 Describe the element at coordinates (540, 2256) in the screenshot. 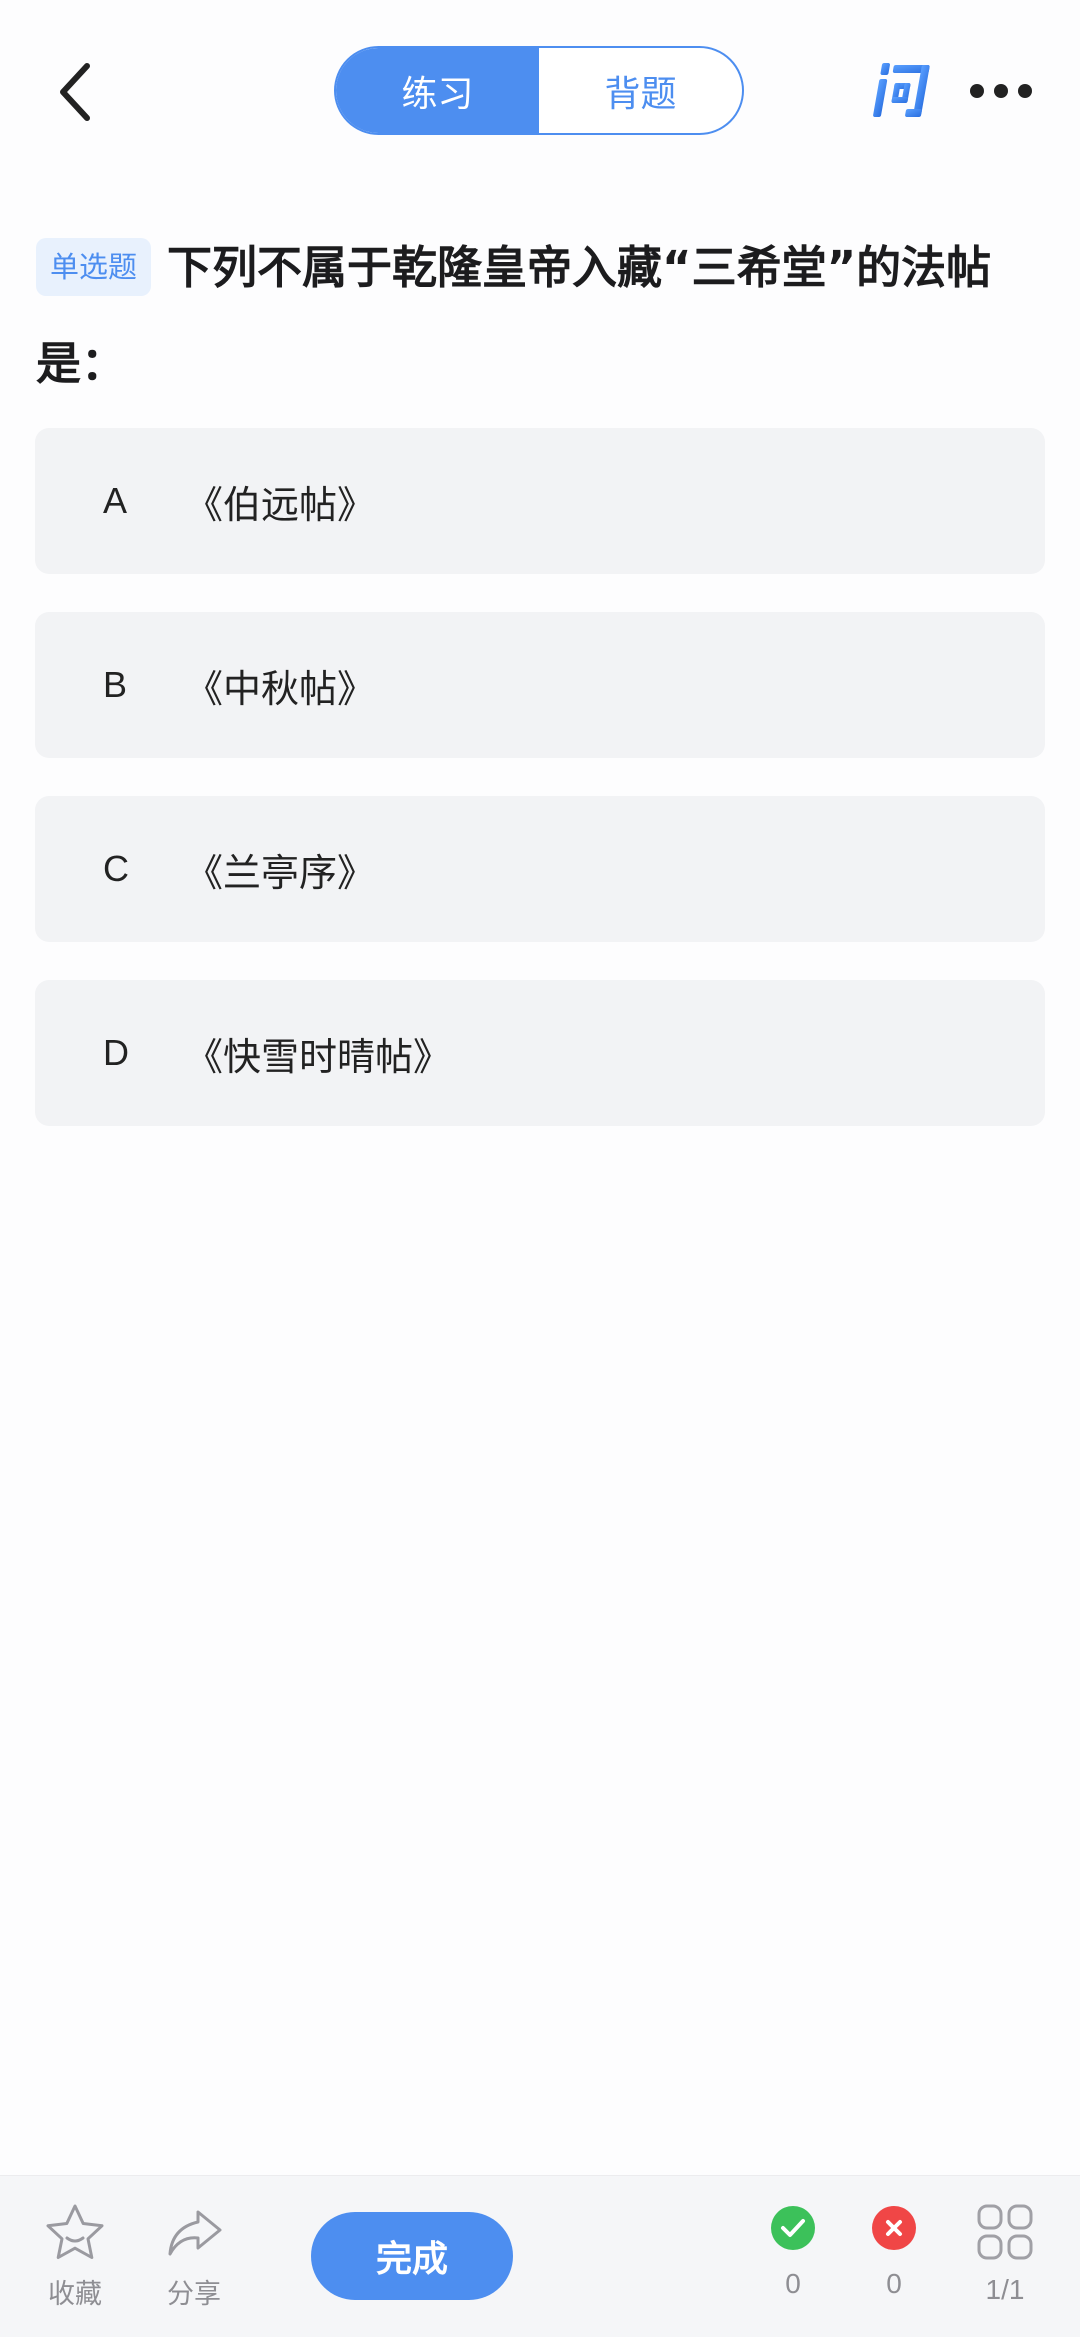

I see `bottom-toolbar: 收藏 分享 完成 0 0 1/1` at that location.